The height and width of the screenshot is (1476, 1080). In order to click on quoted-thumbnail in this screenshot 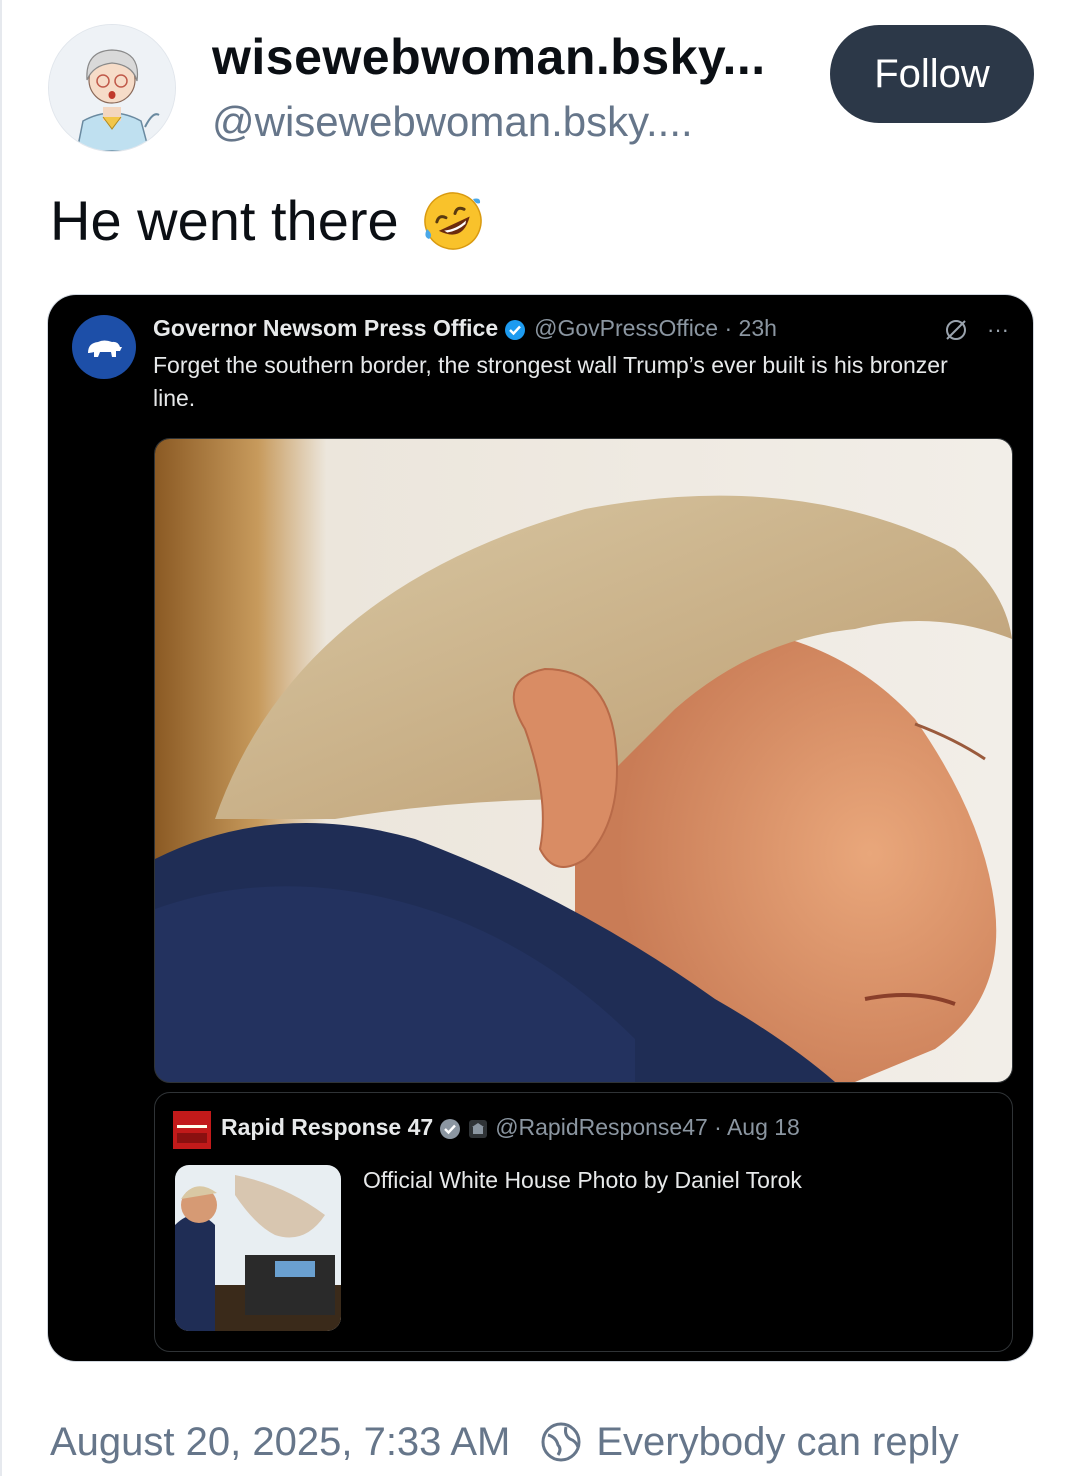, I will do `click(258, 1248)`.